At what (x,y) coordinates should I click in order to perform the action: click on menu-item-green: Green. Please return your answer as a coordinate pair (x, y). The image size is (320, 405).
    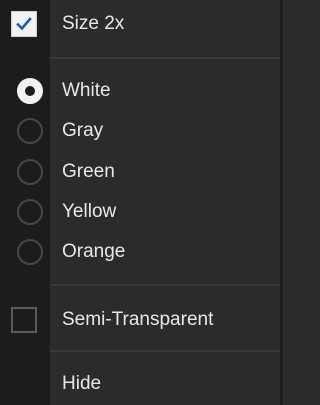
    Looking at the image, I should click on (140, 172).